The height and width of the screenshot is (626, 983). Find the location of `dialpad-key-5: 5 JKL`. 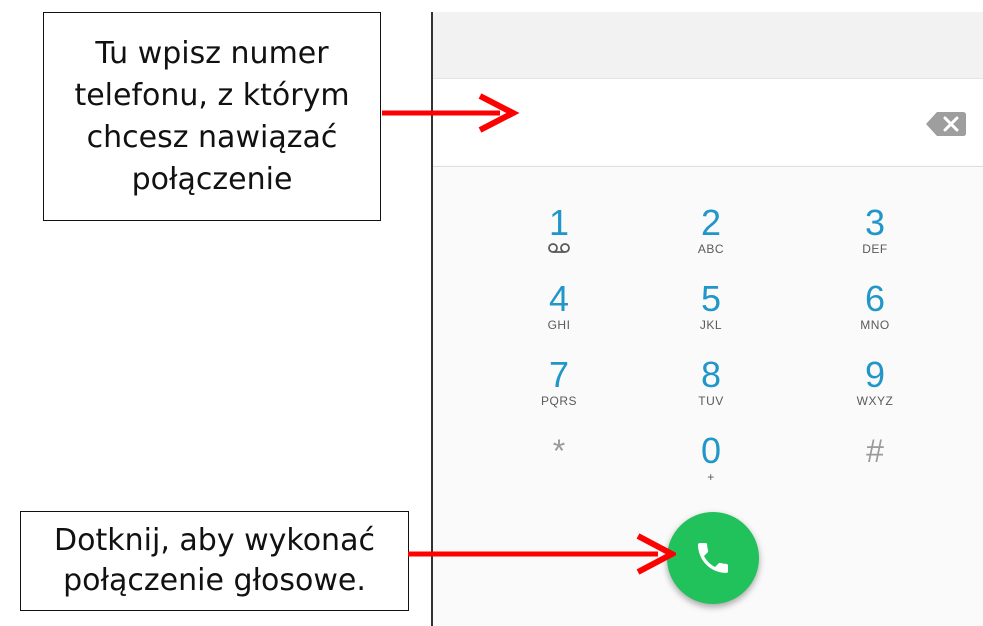

dialpad-key-5: 5 JKL is located at coordinates (711, 315).